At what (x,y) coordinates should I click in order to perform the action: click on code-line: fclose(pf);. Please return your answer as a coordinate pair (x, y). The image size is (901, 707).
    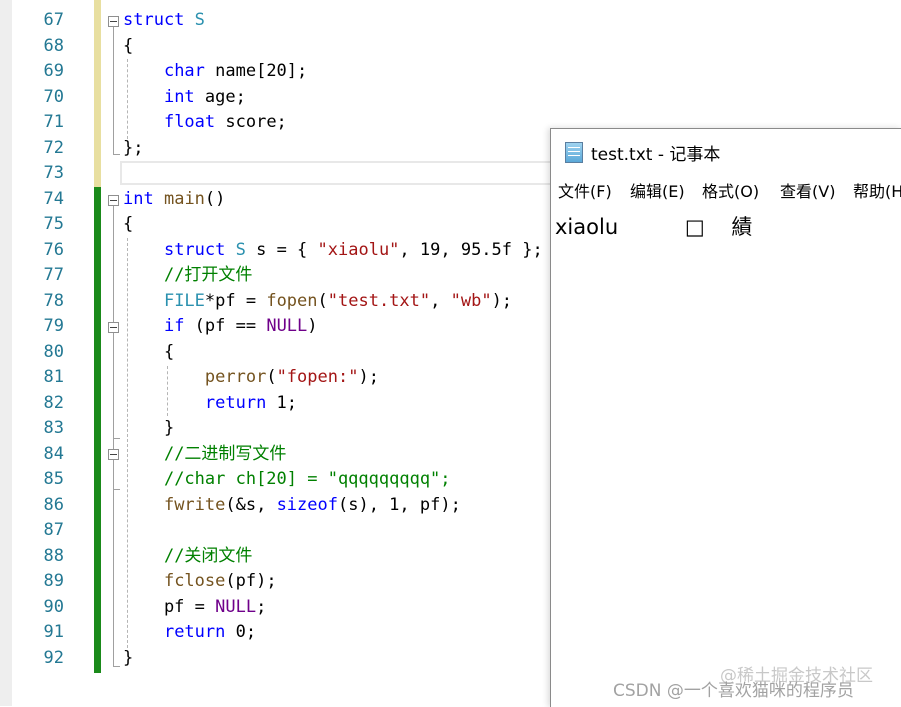
    Looking at the image, I should click on (200, 582).